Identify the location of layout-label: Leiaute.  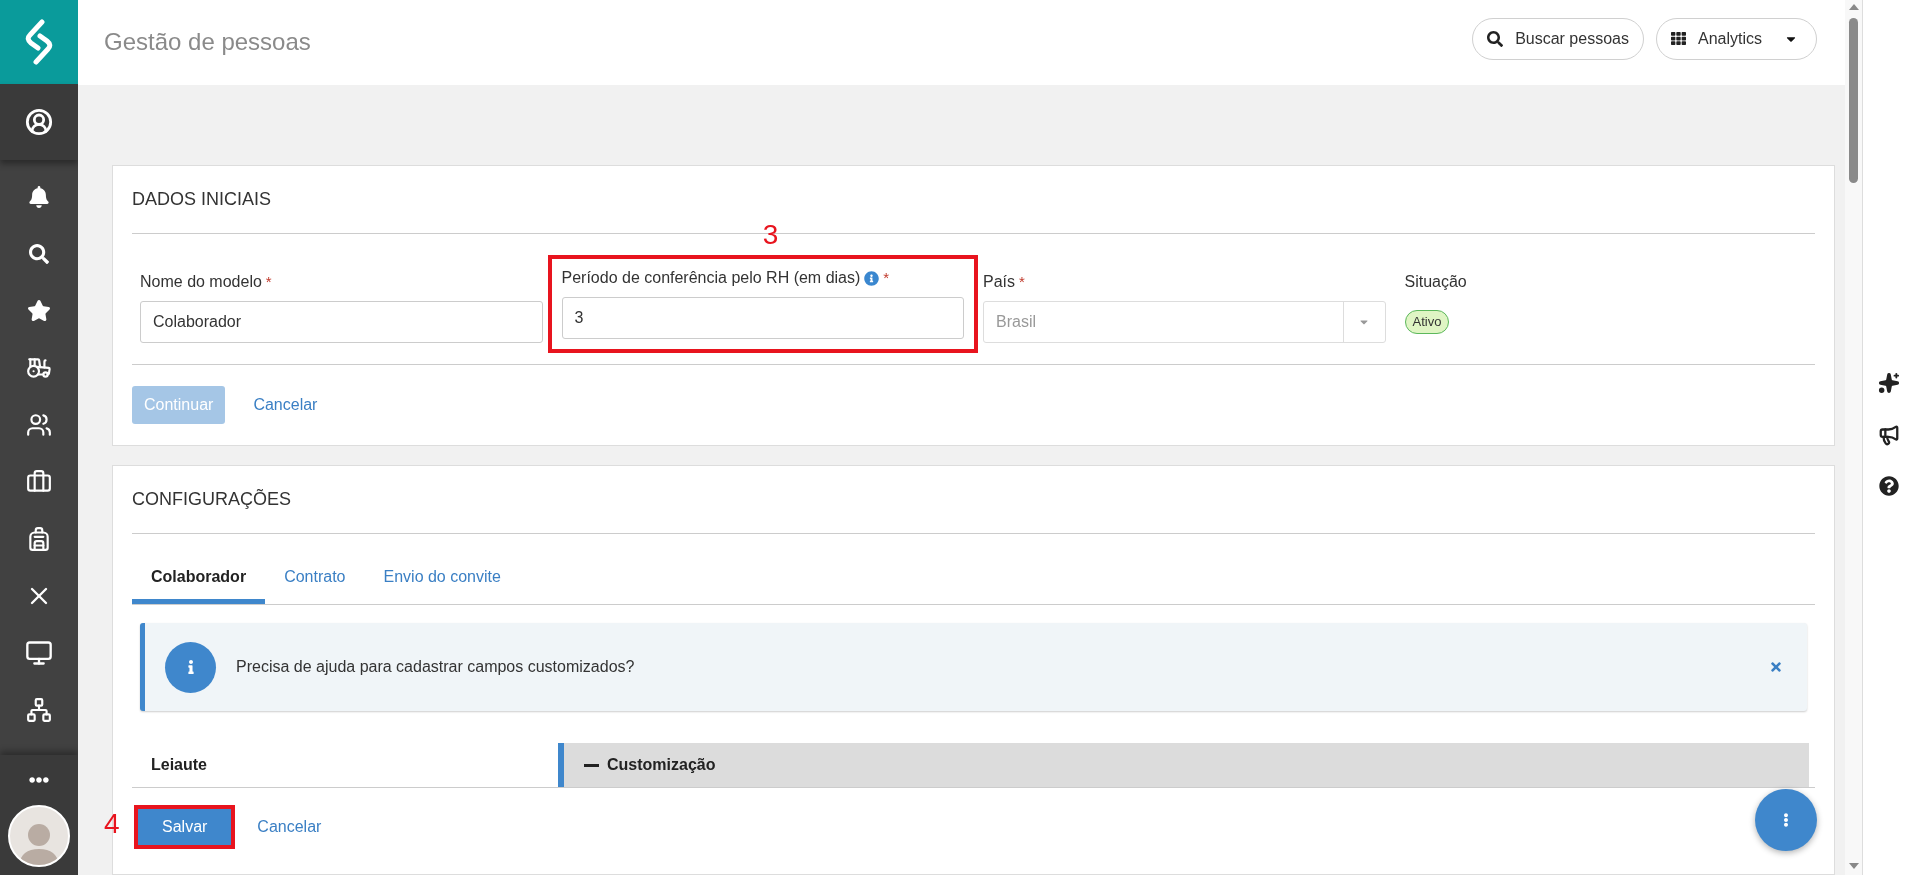
(179, 765).